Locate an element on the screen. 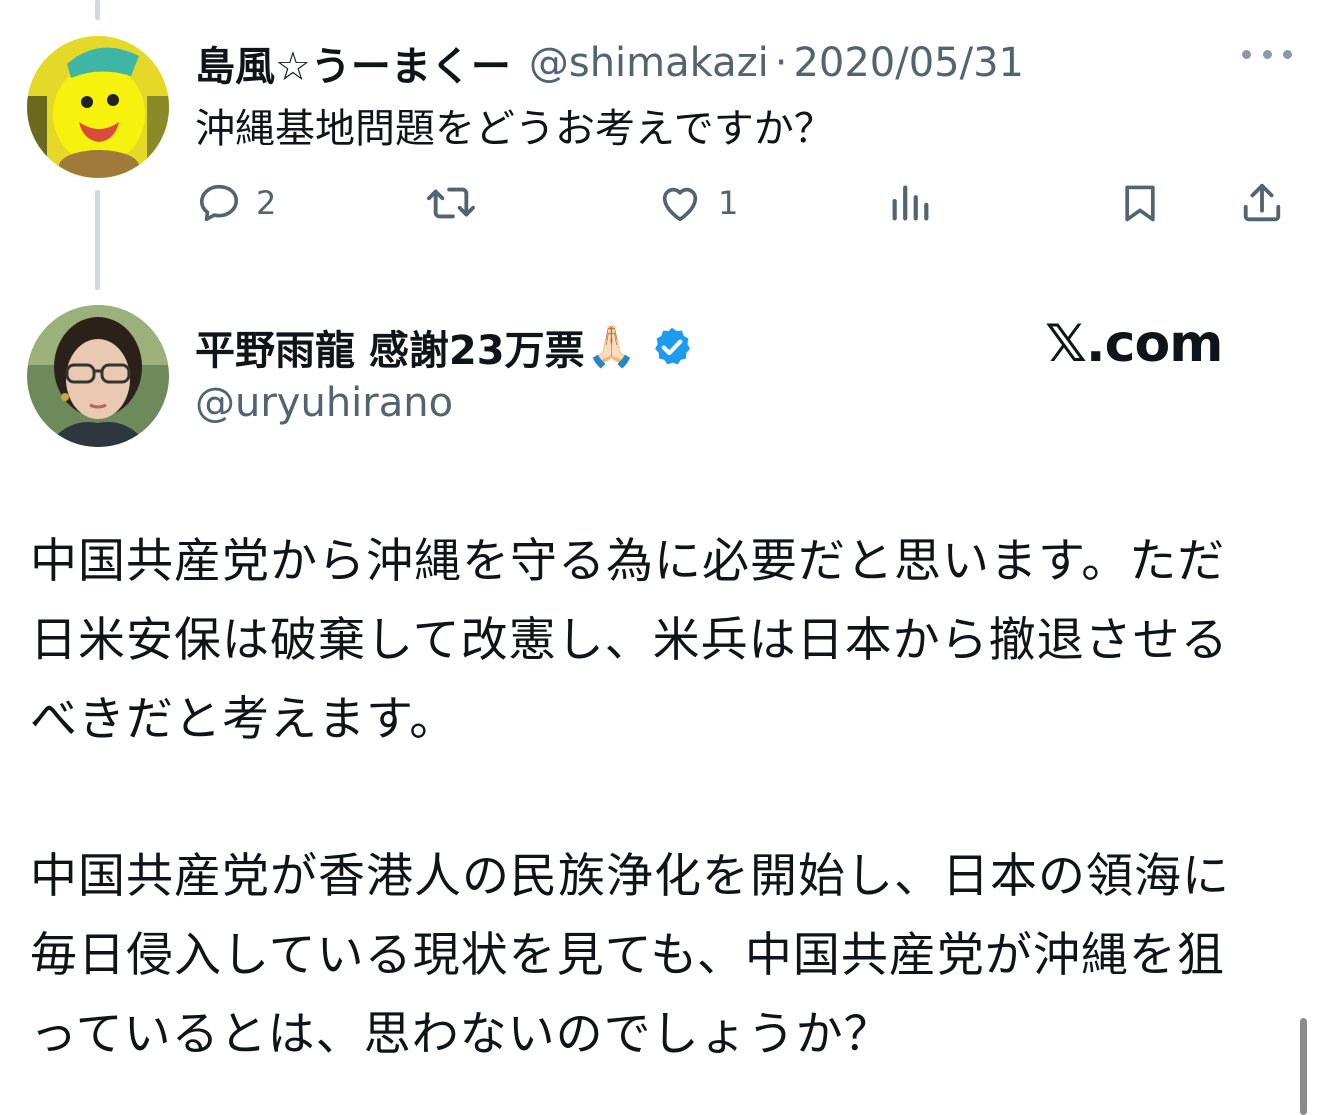  paragraph-1-line: 日米安保は破棄して改憲し、米兵は日本から撤退させる is located at coordinates (629, 640).